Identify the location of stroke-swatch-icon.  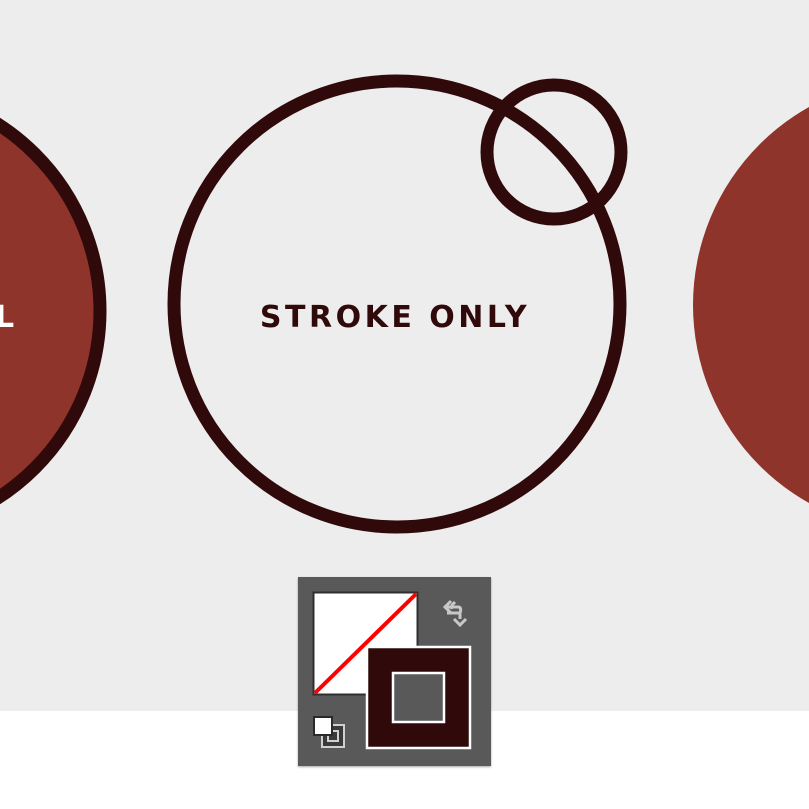
(418, 697).